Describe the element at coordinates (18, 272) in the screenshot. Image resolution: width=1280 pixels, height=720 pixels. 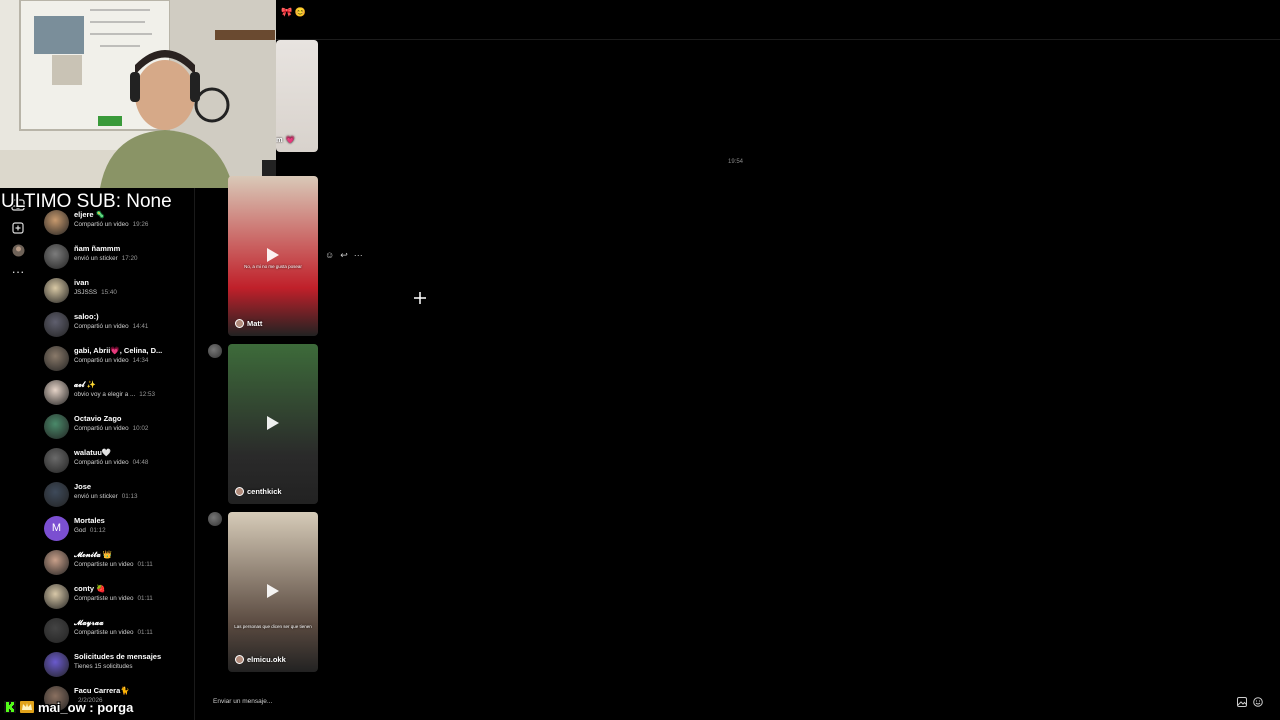
I see `more-icon: ···` at that location.